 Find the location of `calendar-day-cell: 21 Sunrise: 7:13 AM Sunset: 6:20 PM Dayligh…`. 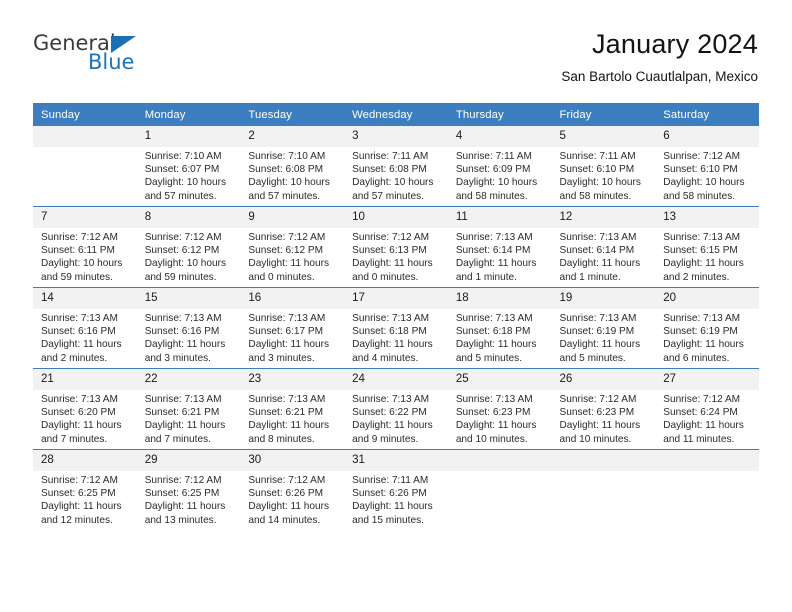

calendar-day-cell: 21 Sunrise: 7:13 AM Sunset: 6:20 PM Dayligh… is located at coordinates (85, 409).